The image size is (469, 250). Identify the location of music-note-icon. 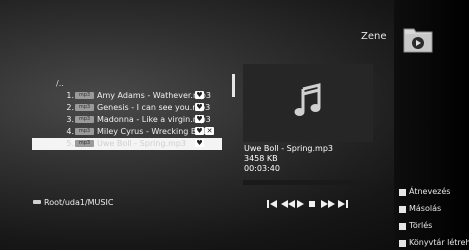
(308, 101).